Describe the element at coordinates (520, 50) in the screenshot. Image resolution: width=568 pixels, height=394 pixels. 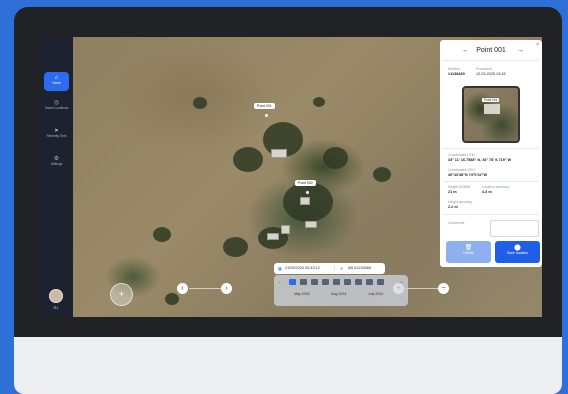
I see `next-point-arrow-icon: →` at that location.